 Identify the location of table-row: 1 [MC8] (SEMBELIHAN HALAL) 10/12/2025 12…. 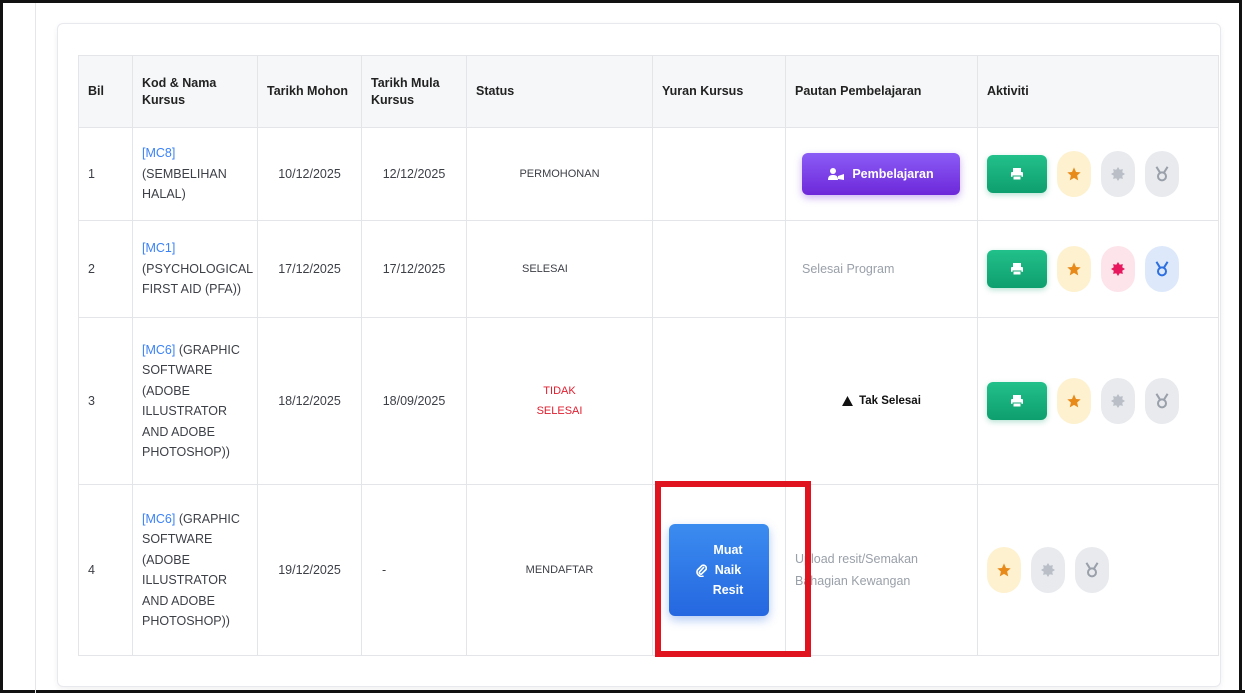
(648, 174).